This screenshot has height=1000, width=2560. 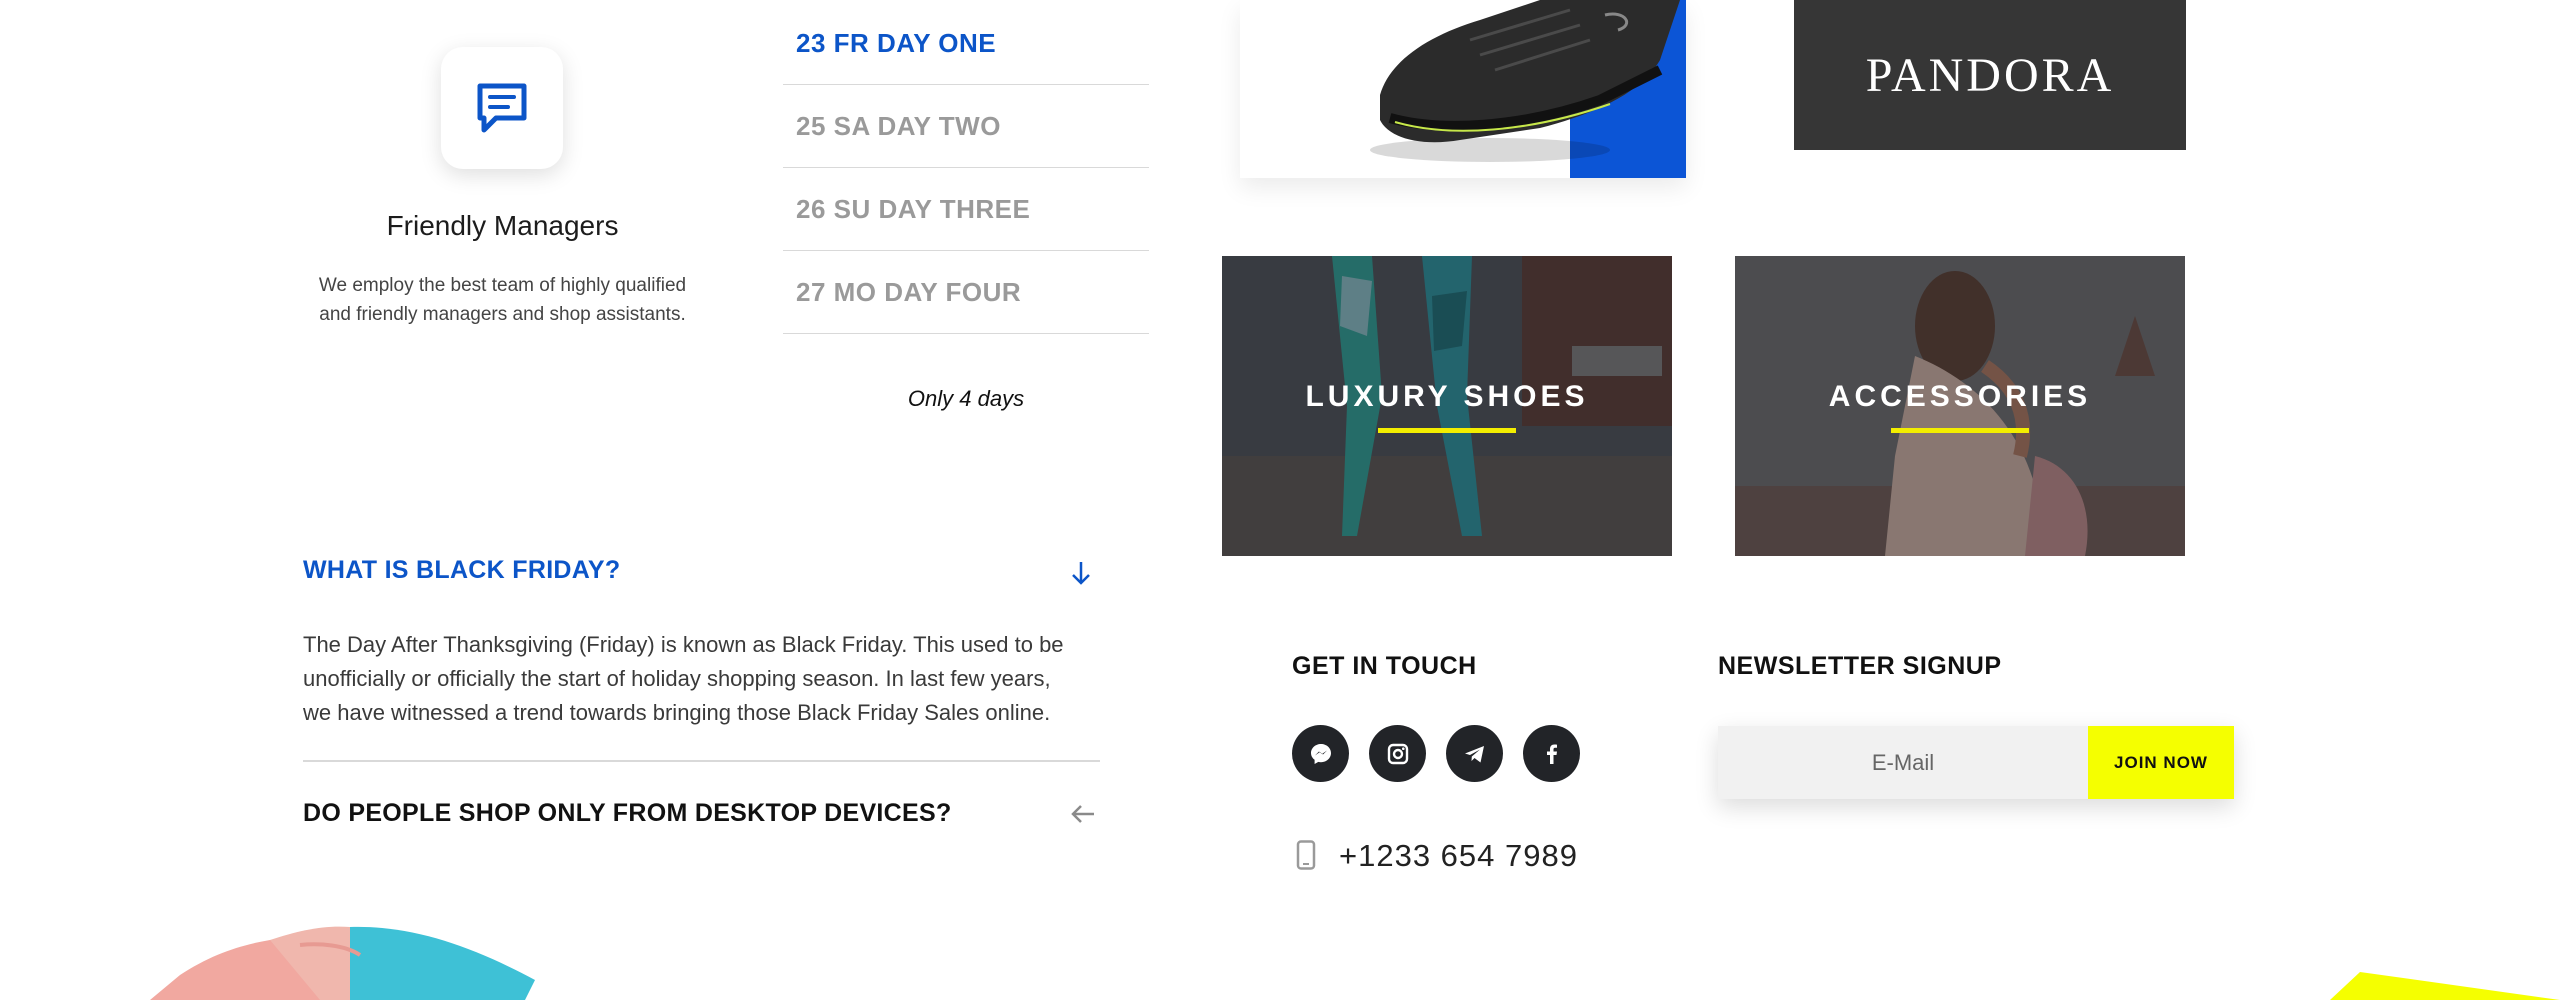 I want to click on days-note: Only 4 days, so click(x=966, y=398).